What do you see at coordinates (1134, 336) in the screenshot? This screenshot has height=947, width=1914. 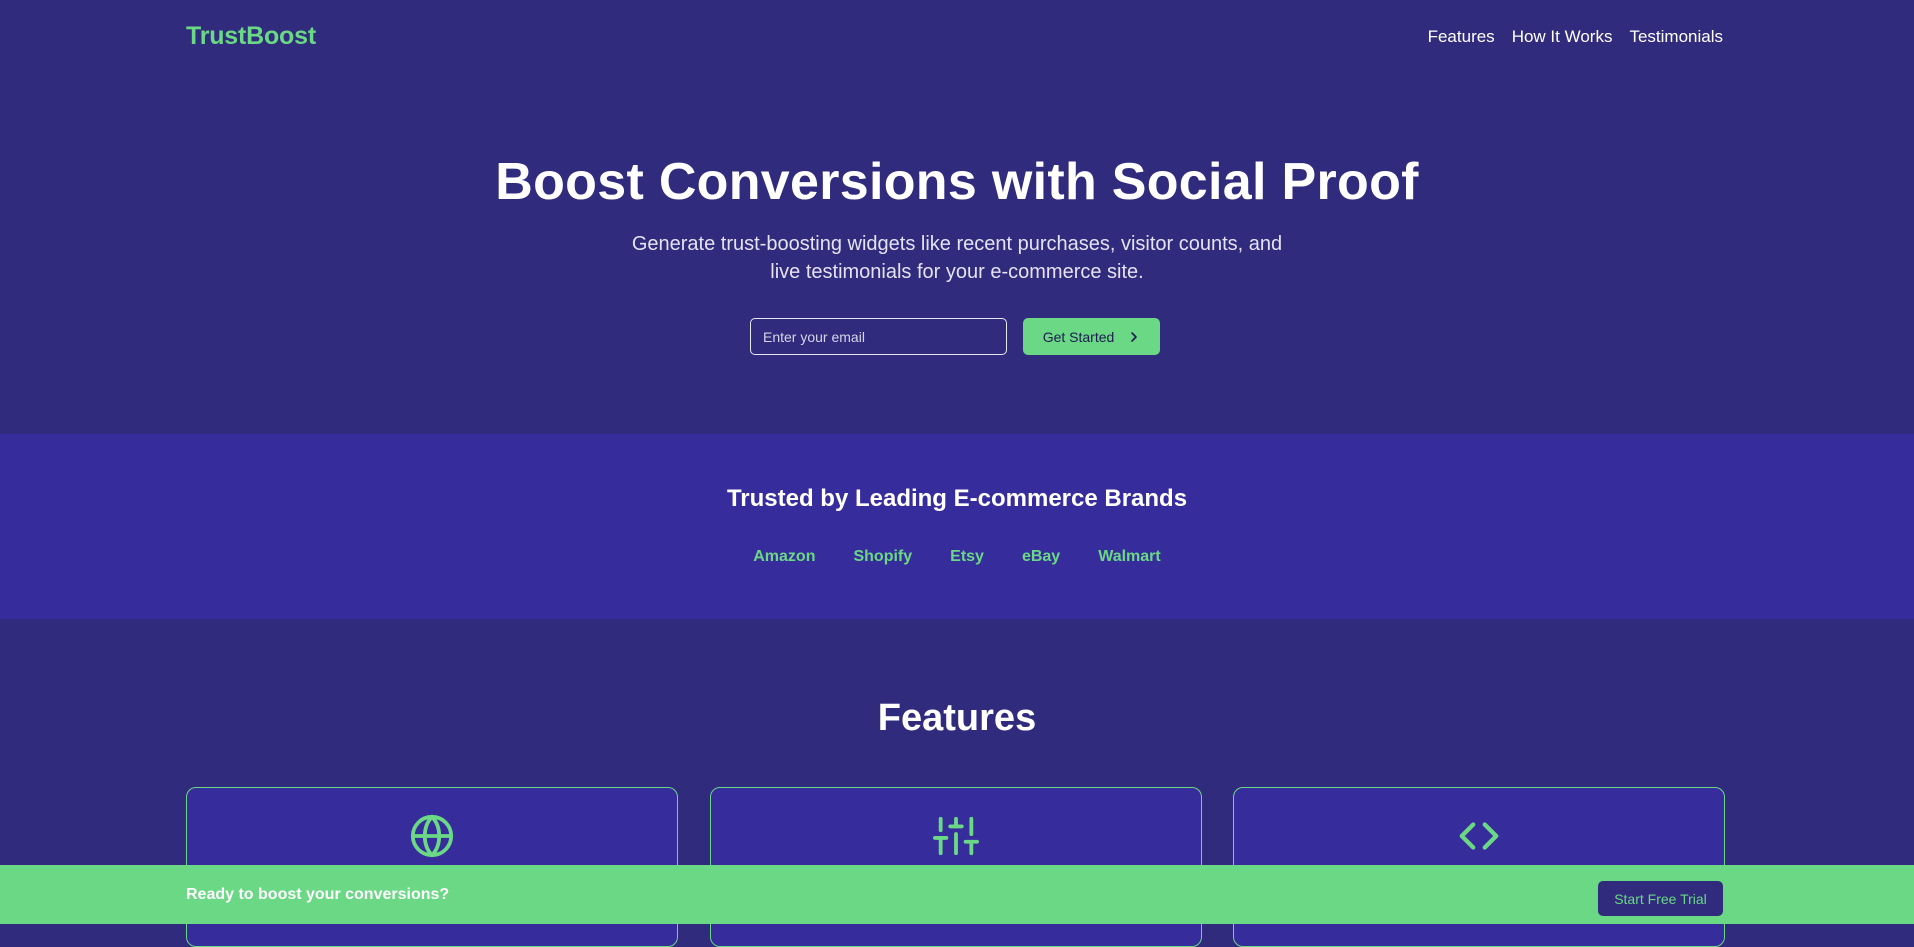 I see `chevron-right-icon` at bounding box center [1134, 336].